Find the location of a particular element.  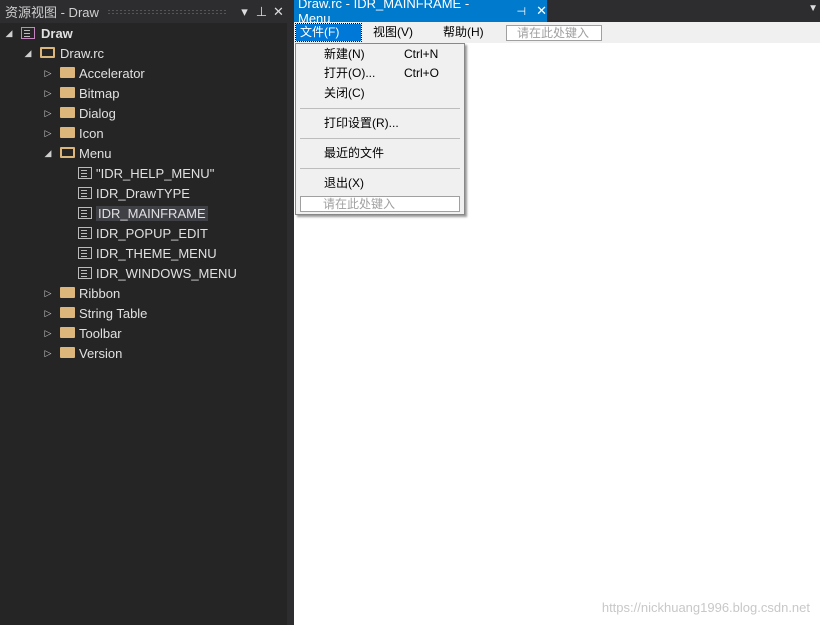

tree-item-menu-resource: IDR_MAINFRAME is located at coordinates (143, 213).